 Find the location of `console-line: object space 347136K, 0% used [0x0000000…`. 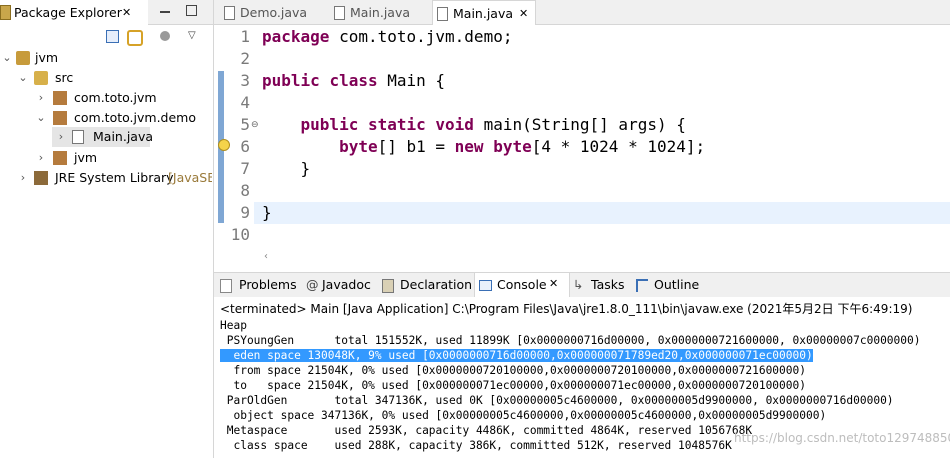

console-line: object space 347136K, 0% used [0x0000000… is located at coordinates (523, 415).